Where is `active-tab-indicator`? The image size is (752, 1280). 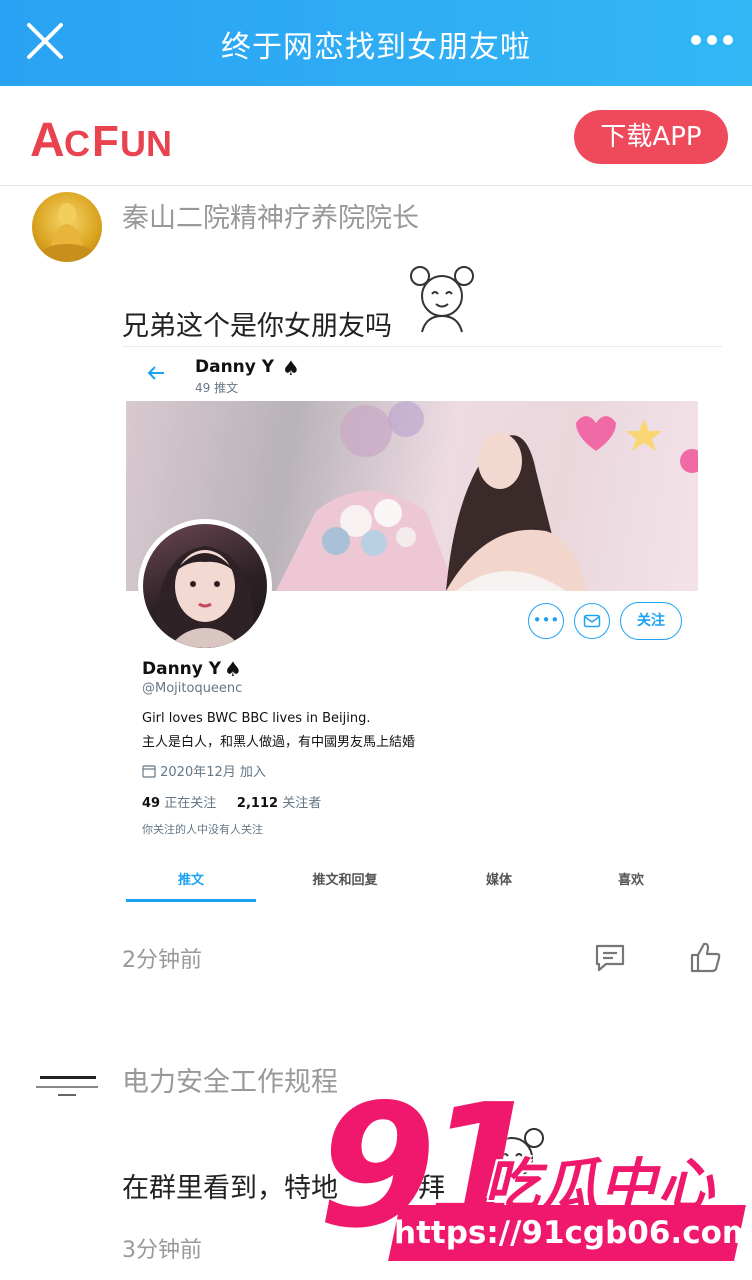
active-tab-indicator is located at coordinates (191, 900).